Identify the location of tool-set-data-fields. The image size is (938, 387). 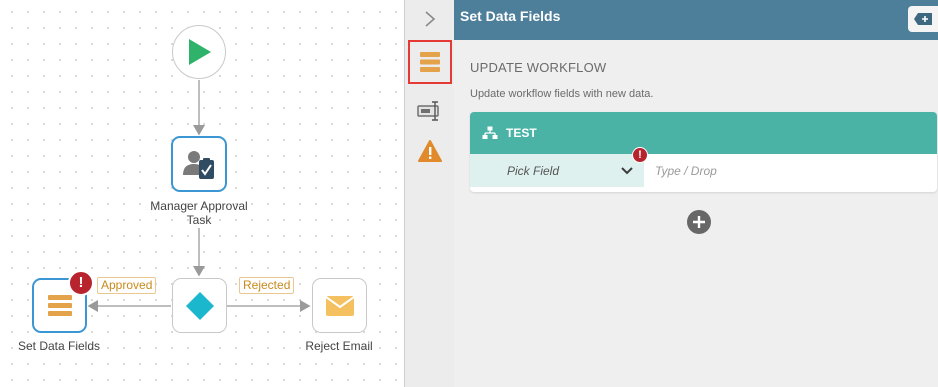
(430, 62).